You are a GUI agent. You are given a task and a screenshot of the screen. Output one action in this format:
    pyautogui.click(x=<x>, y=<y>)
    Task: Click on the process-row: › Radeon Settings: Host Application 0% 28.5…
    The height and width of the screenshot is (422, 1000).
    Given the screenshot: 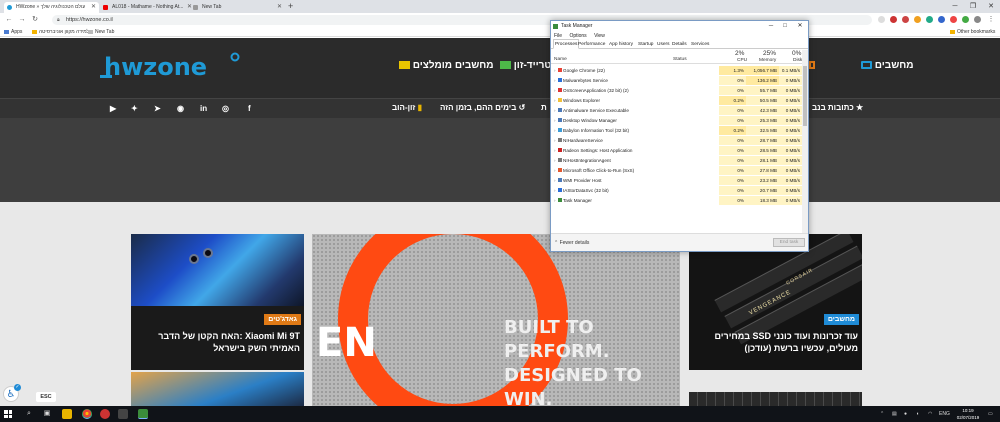 What is the action you would take?
    pyautogui.click(x=676, y=150)
    